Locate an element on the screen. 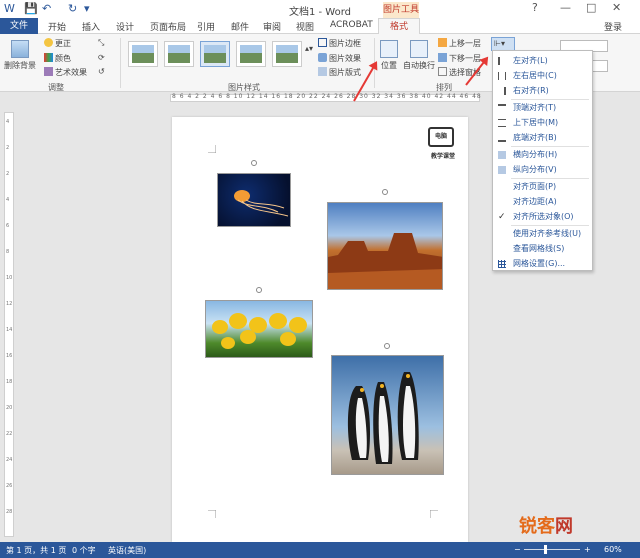 This screenshot has width=640, height=558. position-button: 位置 is located at coordinates (389, 55).